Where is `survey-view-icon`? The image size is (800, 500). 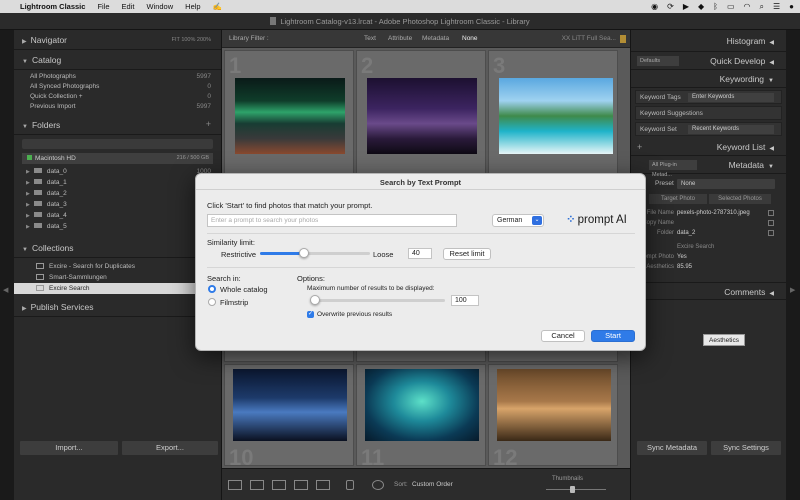 survey-view-icon is located at coordinates (301, 485).